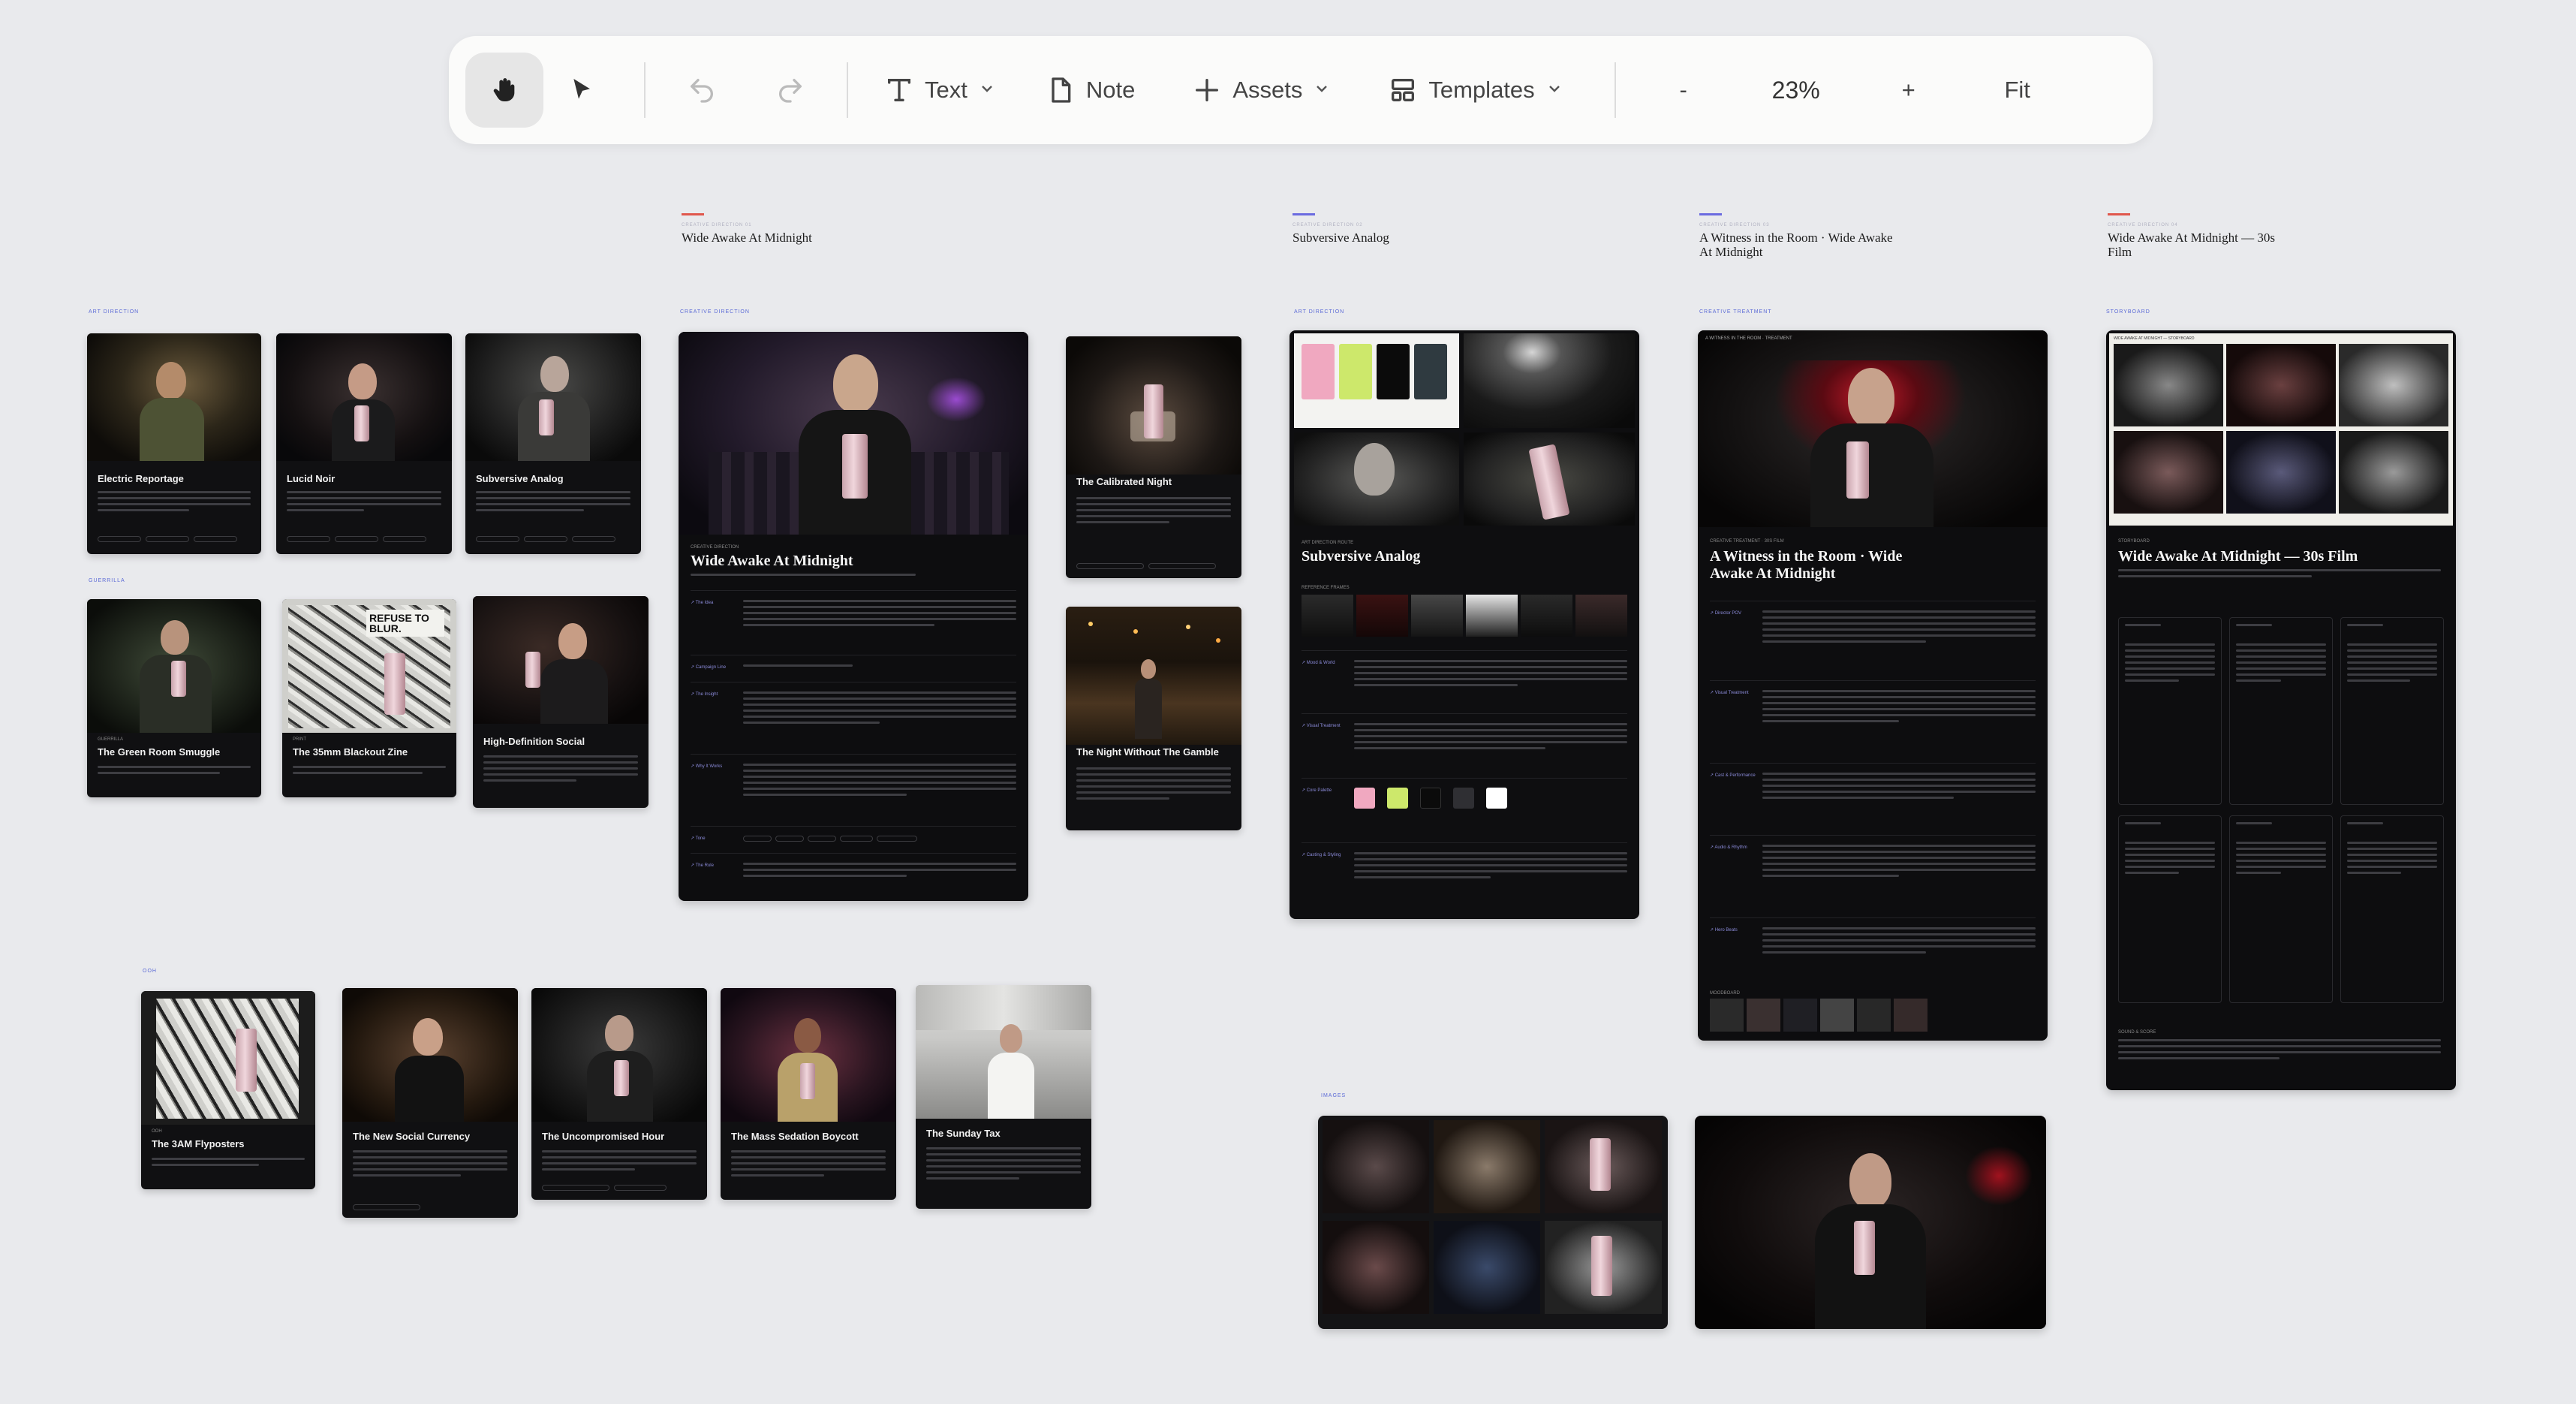 This screenshot has width=2576, height=1404. I want to click on zine-sign: REFUSE TO BLUR., so click(405, 623).